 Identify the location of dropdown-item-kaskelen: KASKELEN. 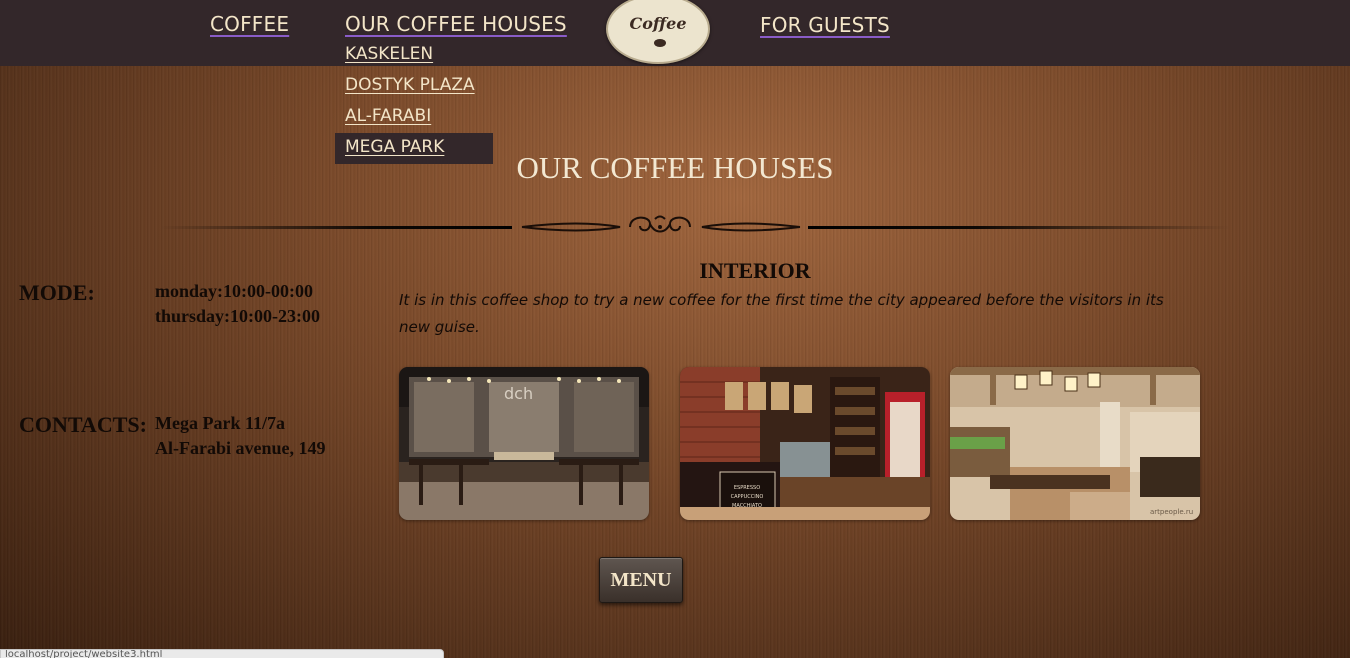
(414, 55).